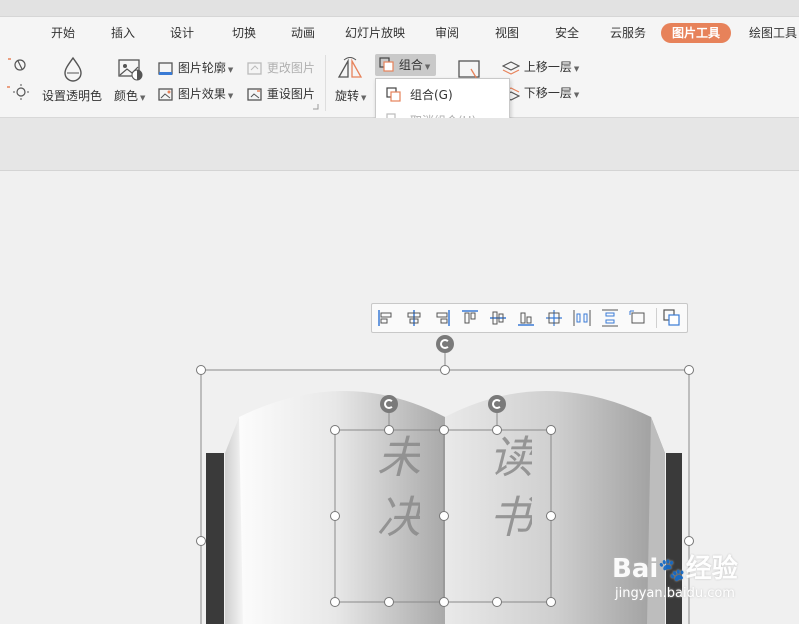  I want to click on transparent-color-icon, so click(73, 69).